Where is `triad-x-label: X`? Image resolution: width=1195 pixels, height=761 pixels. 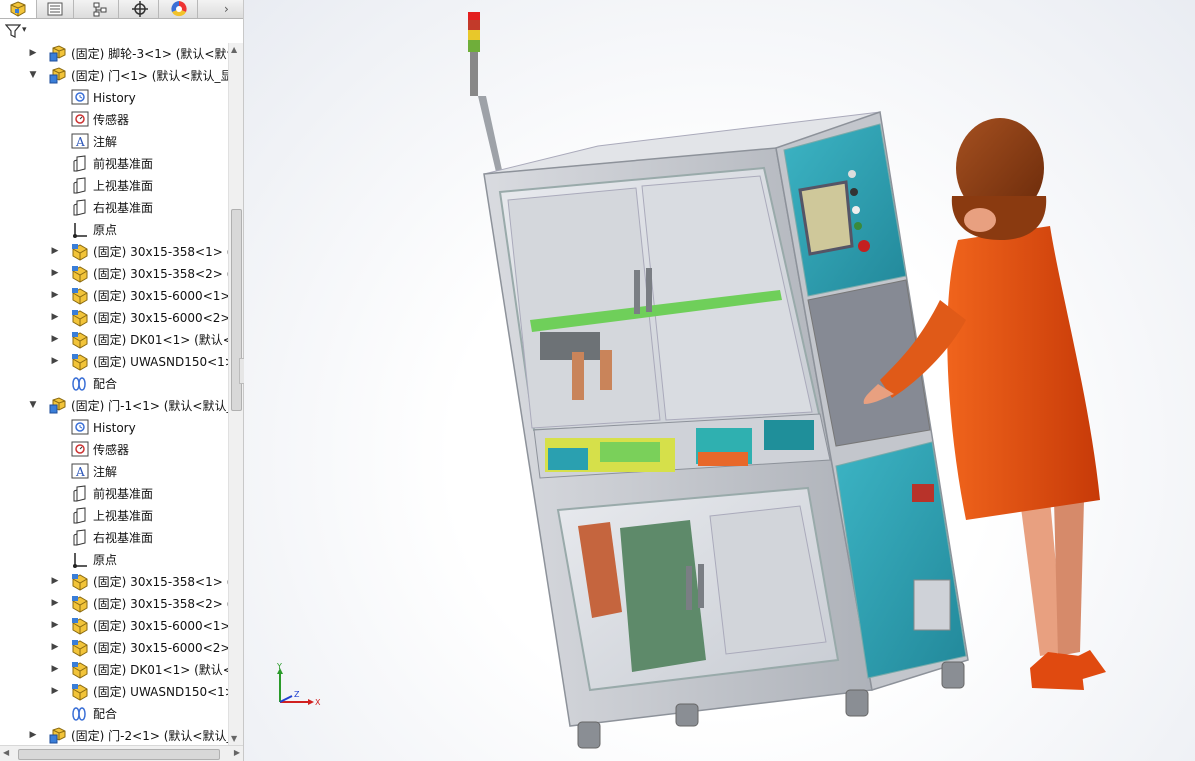
triad-x-label: X is located at coordinates (318, 702).